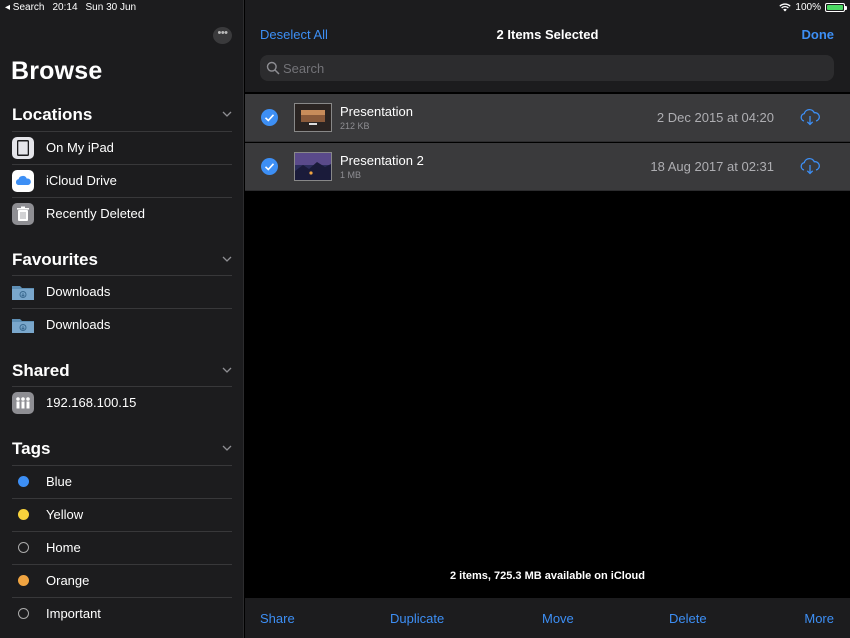  Describe the element at coordinates (122, 180) in the screenshot. I see `sidebar-item-icloud-drive: iCloud Drive` at that location.